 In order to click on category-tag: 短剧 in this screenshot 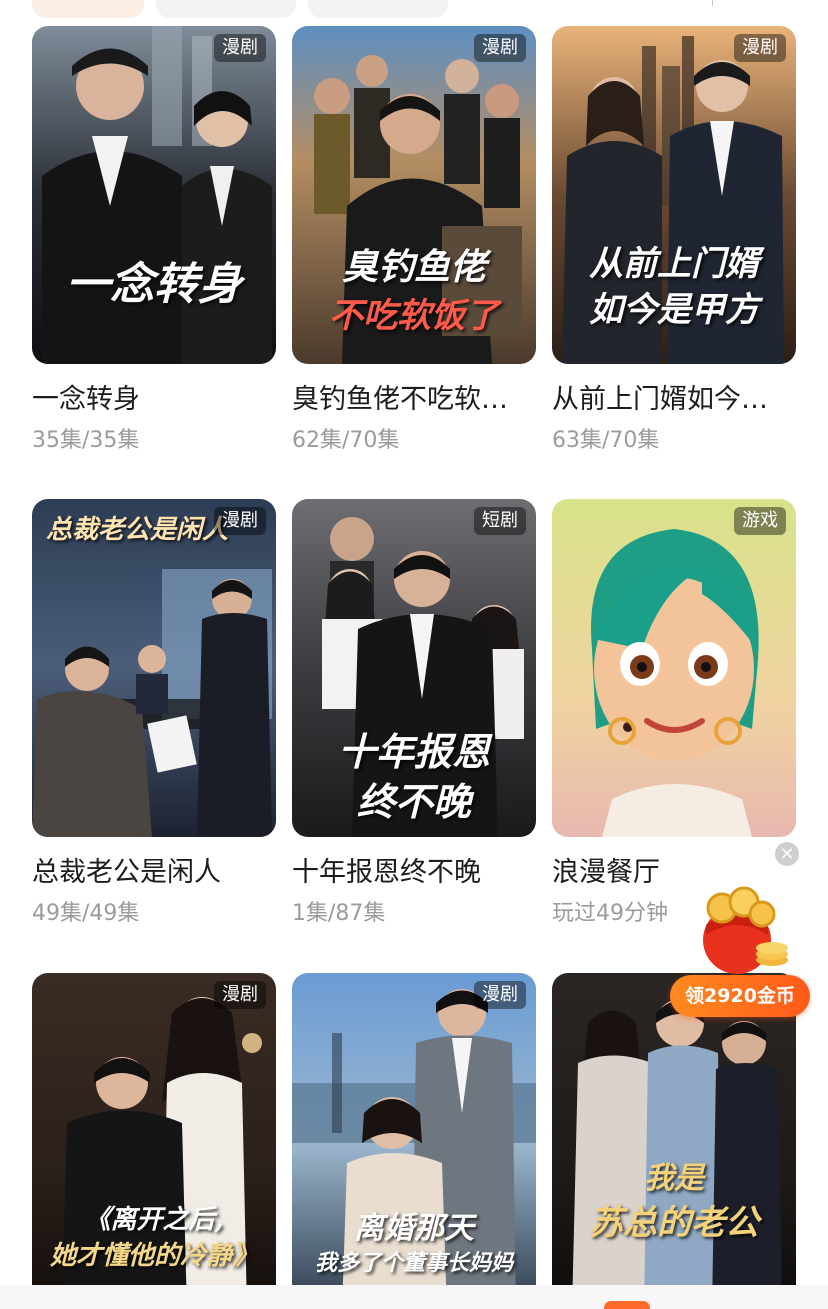, I will do `click(500, 521)`.